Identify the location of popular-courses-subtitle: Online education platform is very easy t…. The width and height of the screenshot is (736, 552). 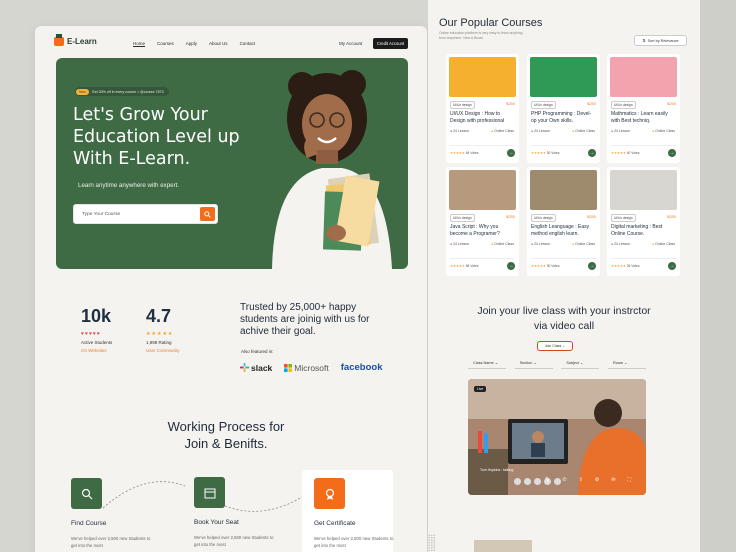
(481, 35).